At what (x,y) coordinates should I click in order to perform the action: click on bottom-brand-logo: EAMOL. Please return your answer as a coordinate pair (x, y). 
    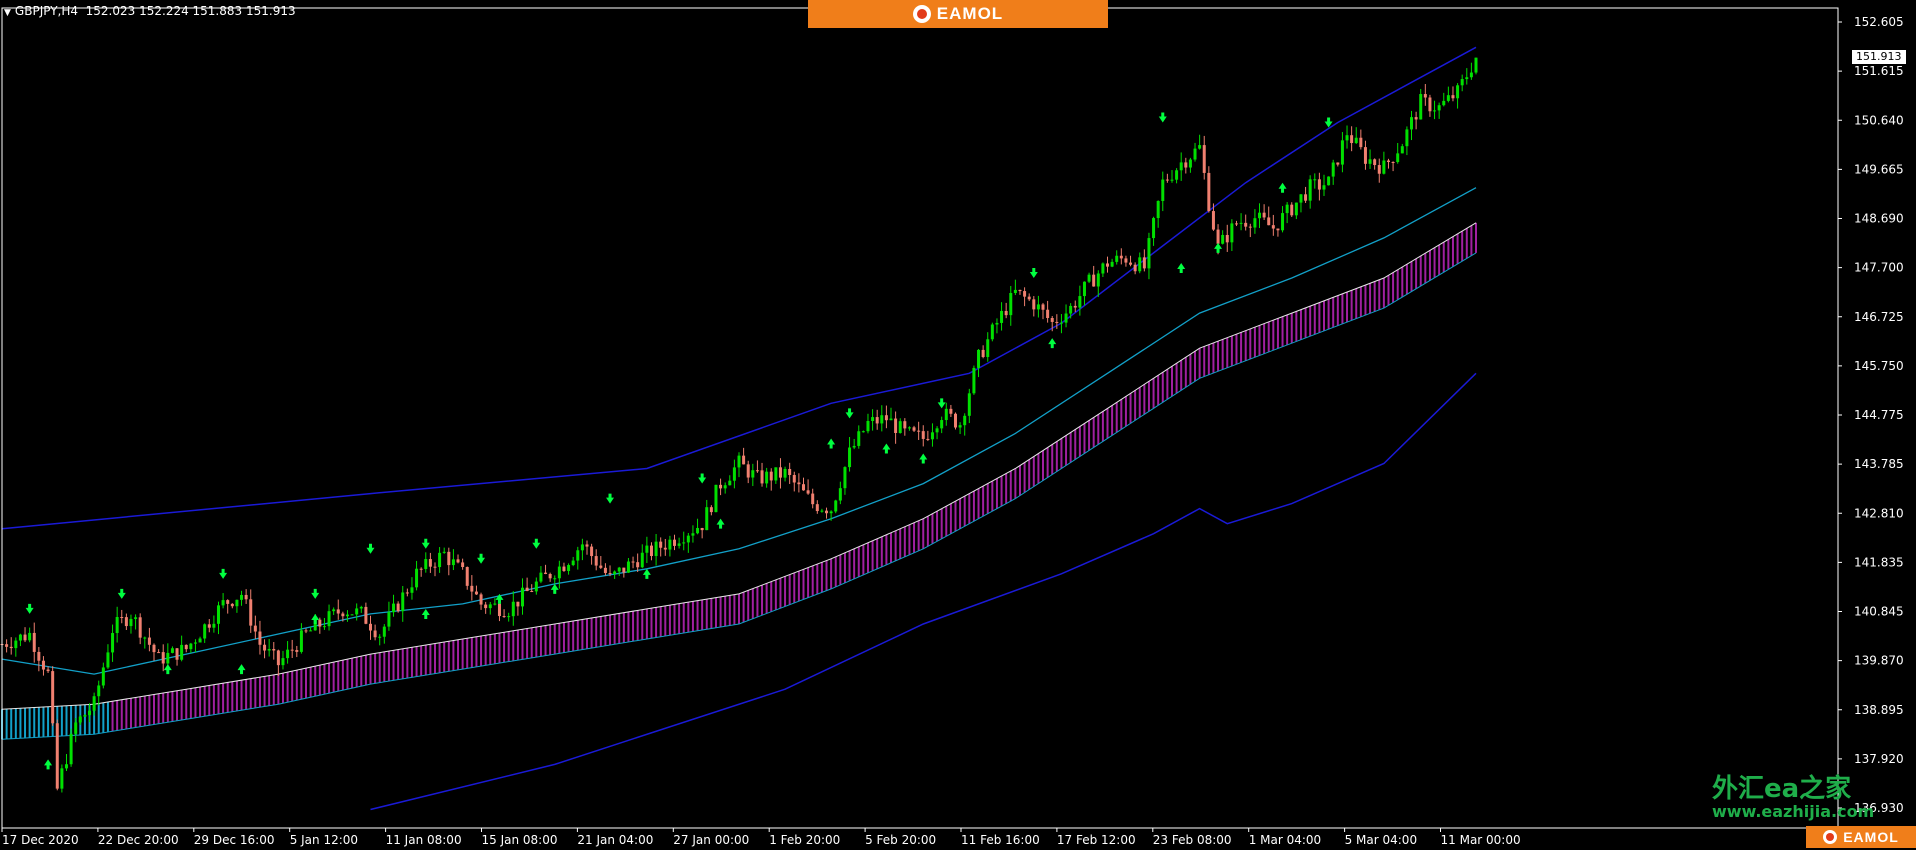
    Looking at the image, I should click on (1861, 837).